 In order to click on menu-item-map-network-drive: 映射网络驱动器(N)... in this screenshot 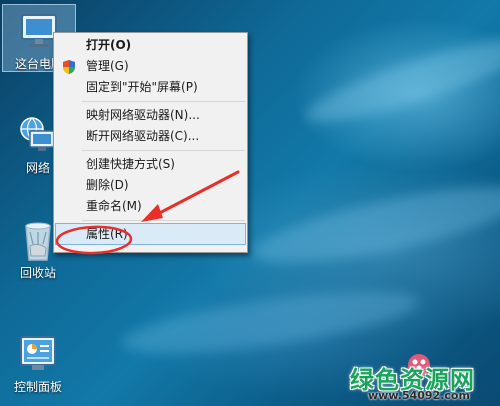, I will do `click(150, 115)`.